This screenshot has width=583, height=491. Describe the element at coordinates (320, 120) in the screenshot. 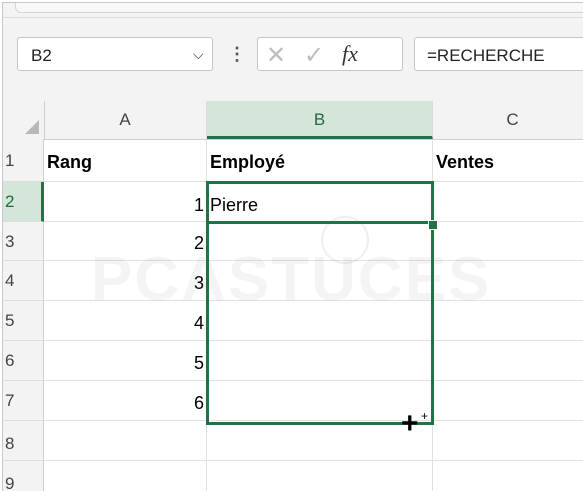

I see `column-header-b: B` at that location.